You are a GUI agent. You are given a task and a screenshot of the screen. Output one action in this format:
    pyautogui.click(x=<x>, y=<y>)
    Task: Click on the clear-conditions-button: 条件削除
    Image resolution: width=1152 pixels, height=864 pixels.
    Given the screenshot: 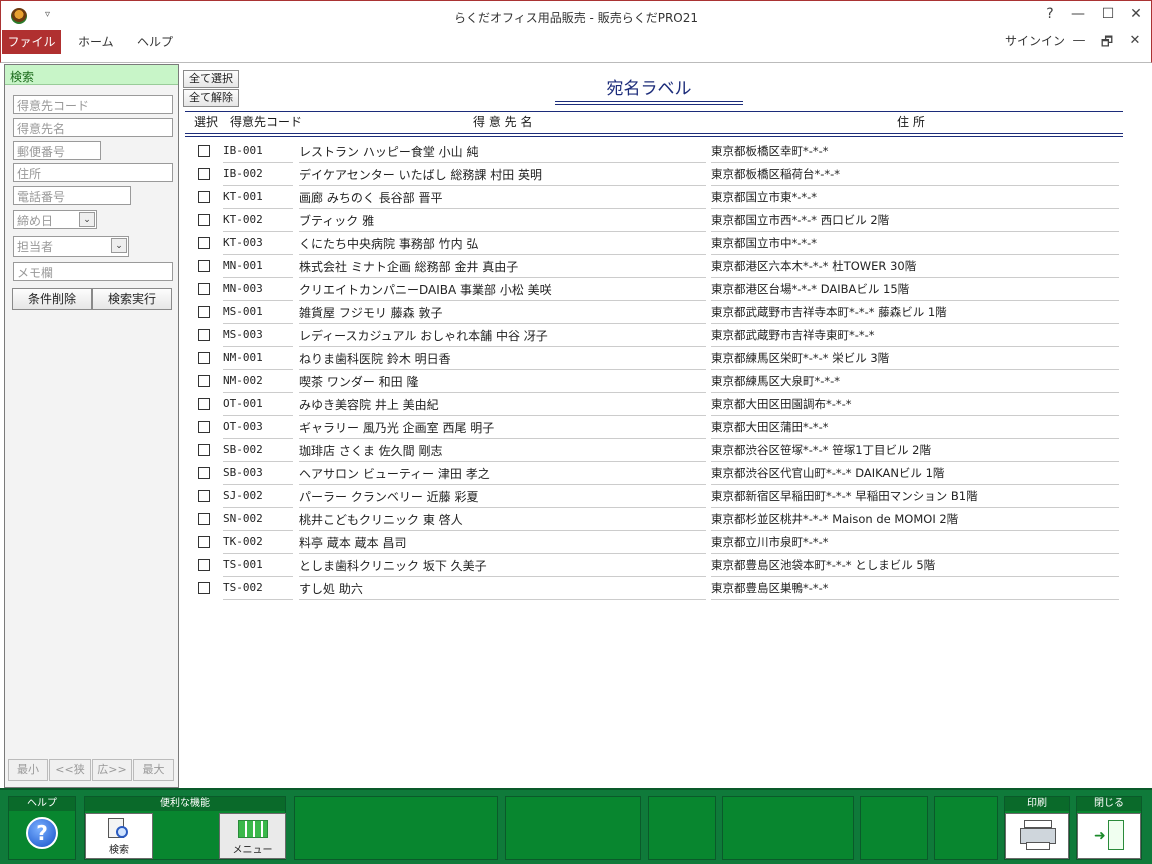 What is the action you would take?
    pyautogui.click(x=52, y=299)
    